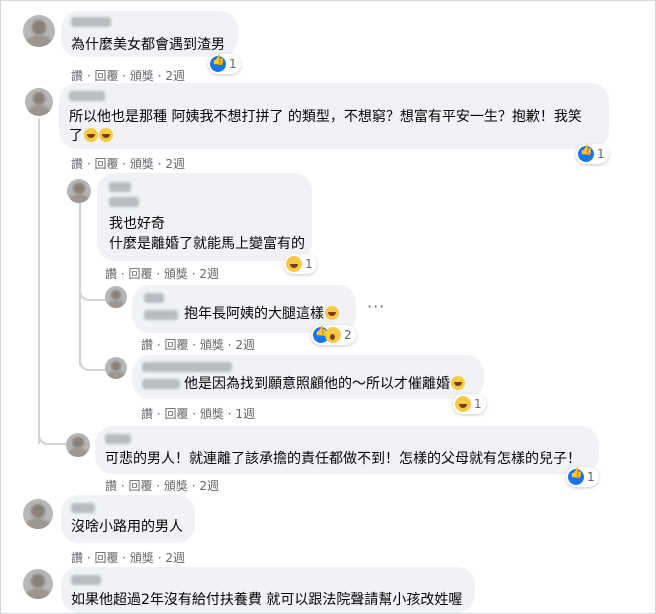 The width and height of the screenshot is (656, 614). I want to click on comment-text: 如果他超過2年沒有給付扶養費 就可以跟法院聲請幫小孩改姓喔, so click(267, 600).